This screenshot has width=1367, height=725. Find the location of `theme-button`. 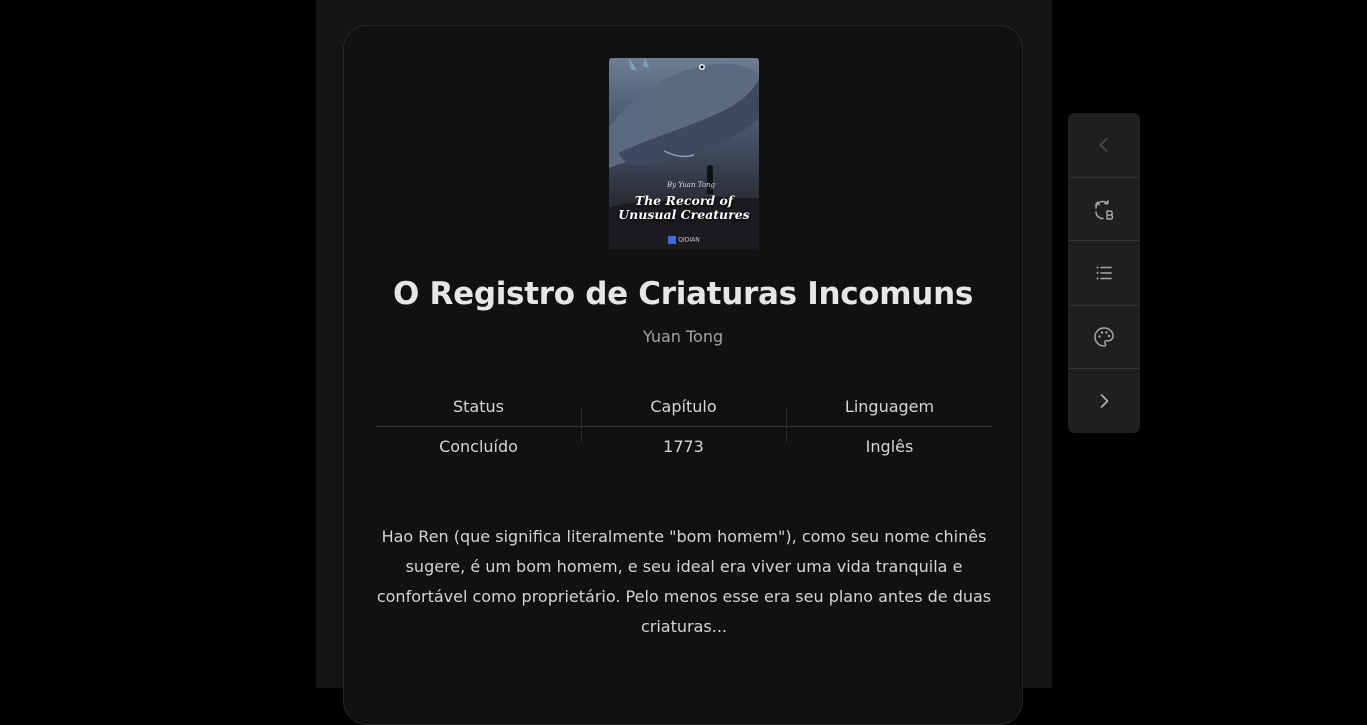

theme-button is located at coordinates (1104, 336).